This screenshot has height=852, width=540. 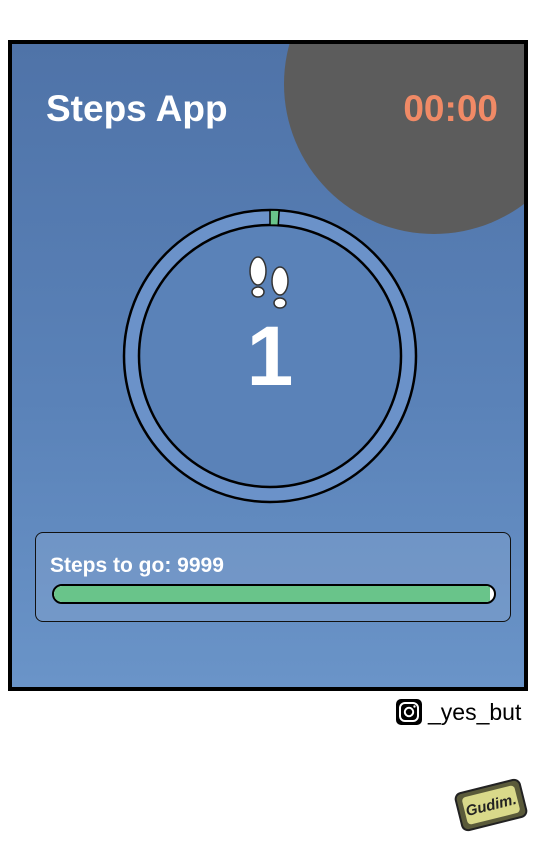 I want to click on artist-signature-logo: Gudim., so click(x=491, y=805).